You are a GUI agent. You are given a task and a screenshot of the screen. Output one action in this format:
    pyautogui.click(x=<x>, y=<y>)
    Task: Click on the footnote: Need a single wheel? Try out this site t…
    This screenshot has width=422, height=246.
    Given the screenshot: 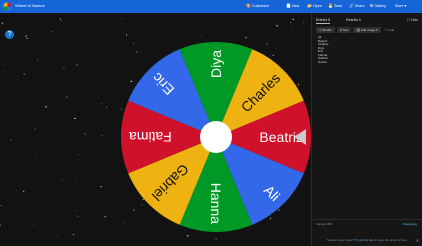 What is the action you would take?
    pyautogui.click(x=367, y=240)
    